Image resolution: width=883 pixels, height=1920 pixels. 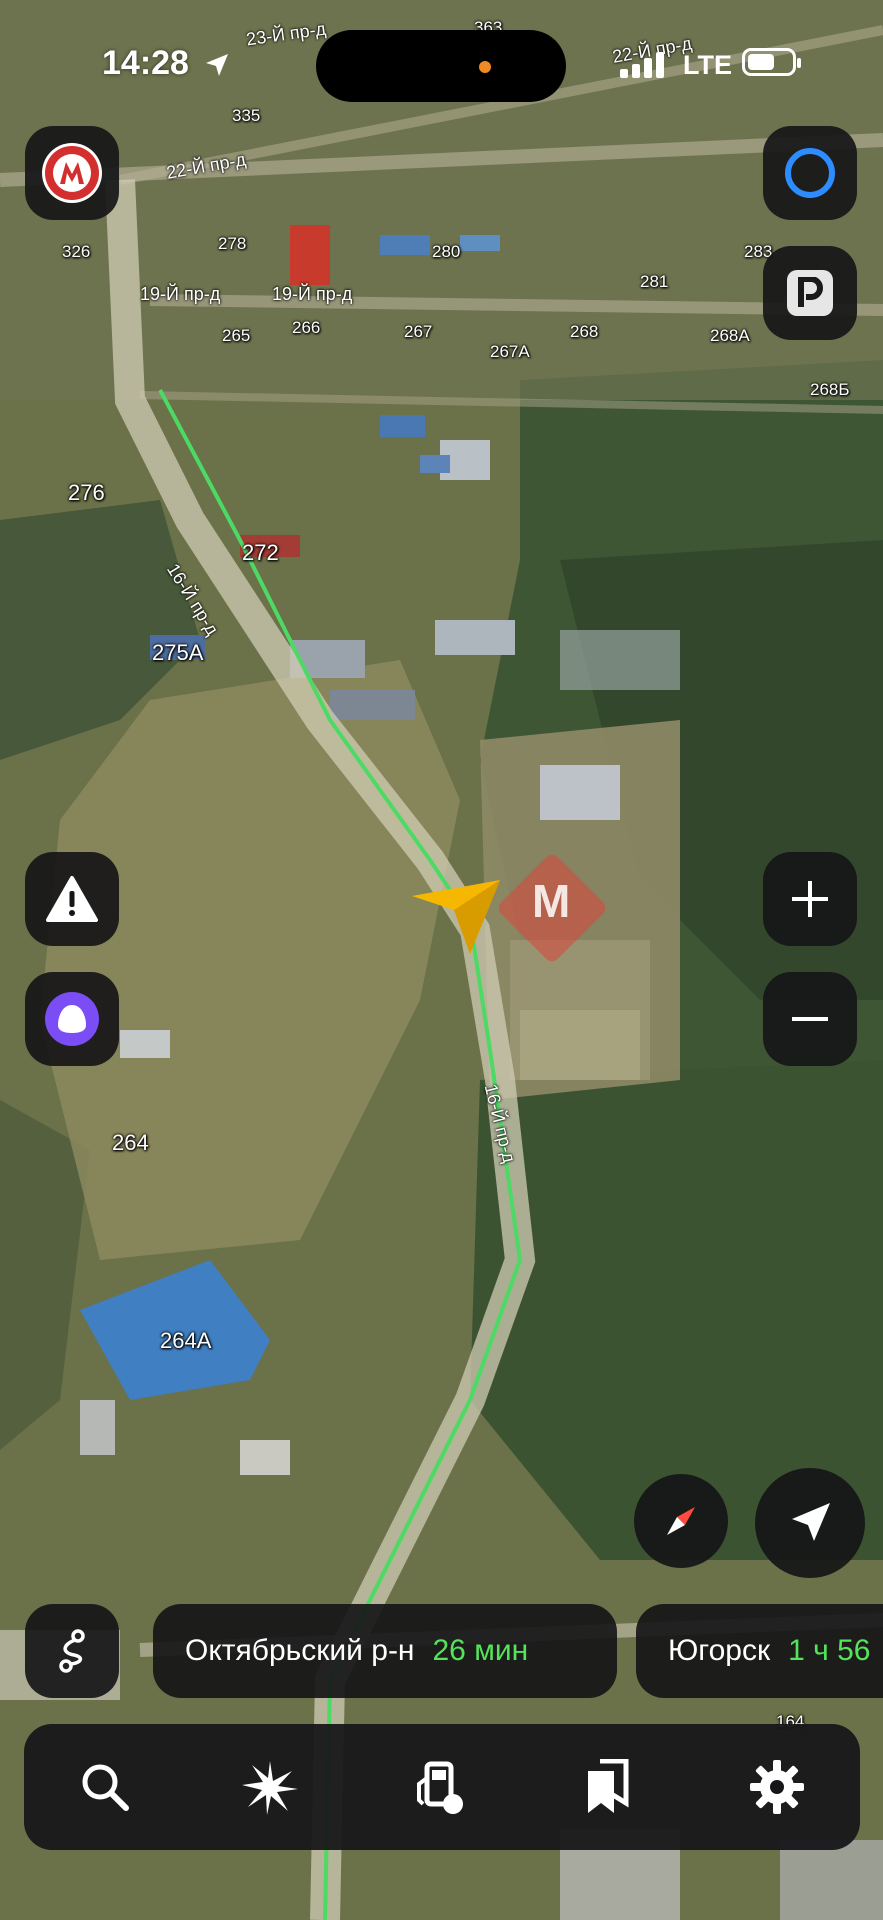 I want to click on compass-button, so click(x=681, y=1521).